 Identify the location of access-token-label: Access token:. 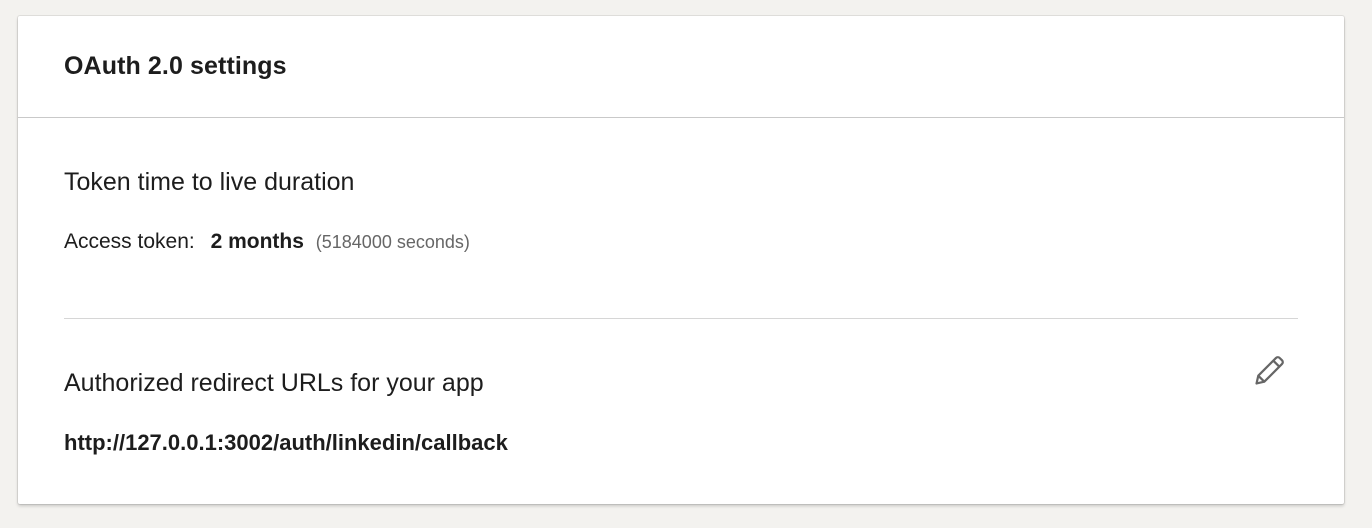
(129, 241).